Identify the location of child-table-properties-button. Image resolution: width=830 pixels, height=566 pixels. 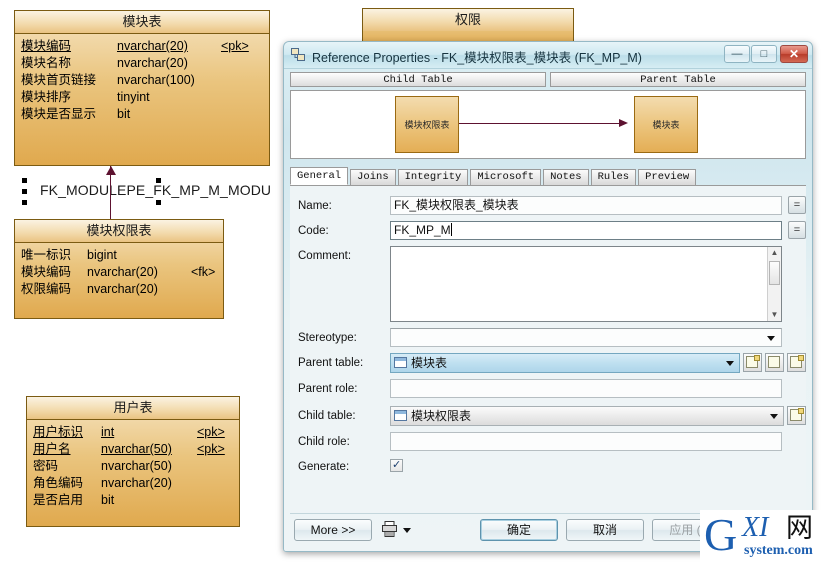
(796, 415).